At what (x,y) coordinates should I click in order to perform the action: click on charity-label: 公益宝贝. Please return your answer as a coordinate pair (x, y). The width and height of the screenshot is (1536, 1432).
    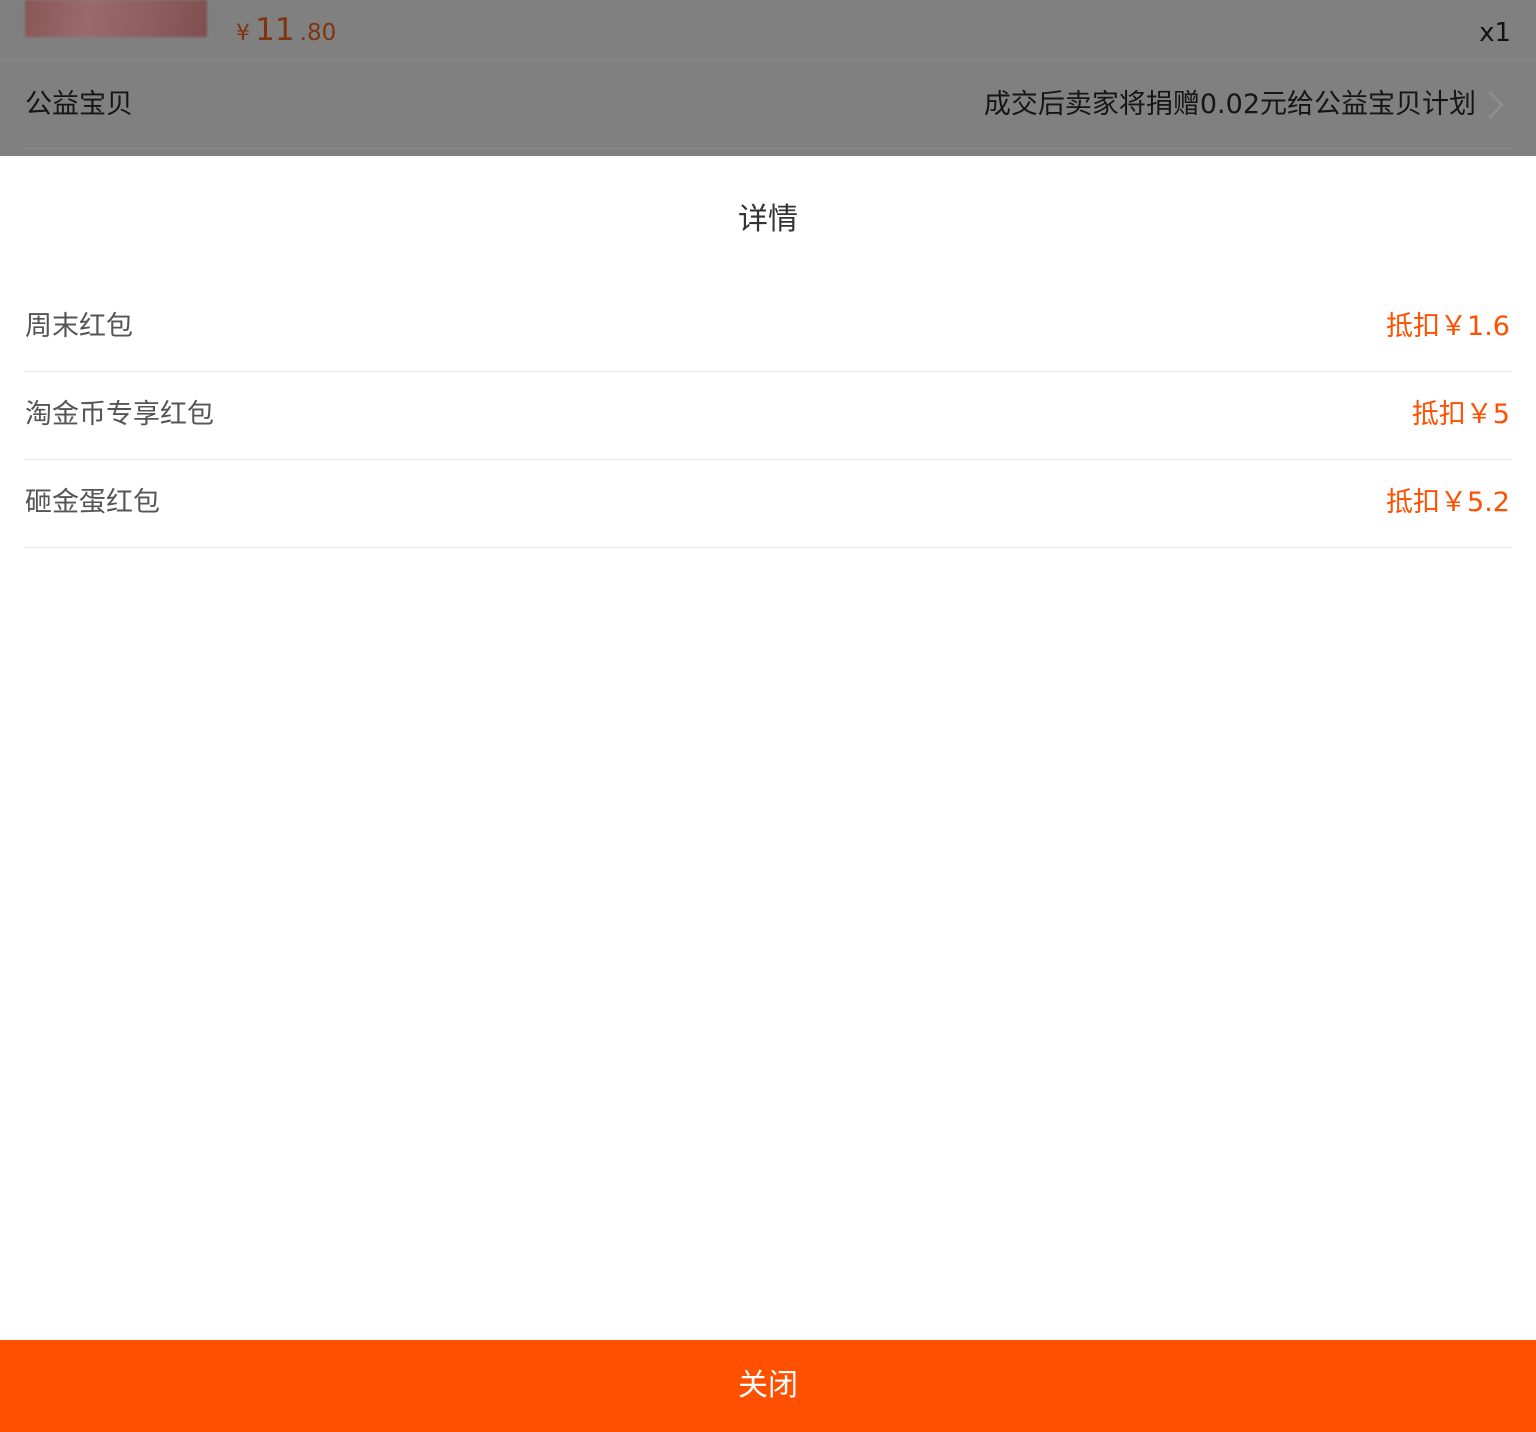
    Looking at the image, I should click on (79, 104).